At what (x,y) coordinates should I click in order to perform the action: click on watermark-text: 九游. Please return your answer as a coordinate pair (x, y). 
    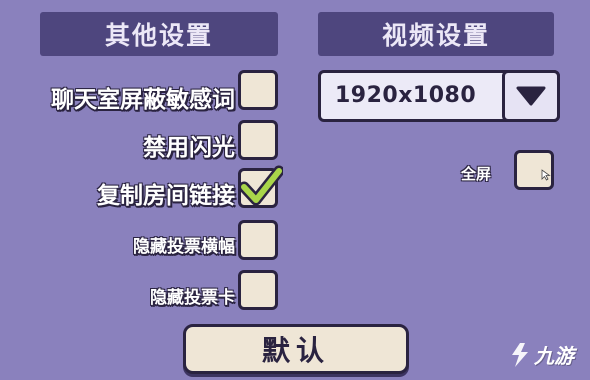
    Looking at the image, I should click on (554, 356).